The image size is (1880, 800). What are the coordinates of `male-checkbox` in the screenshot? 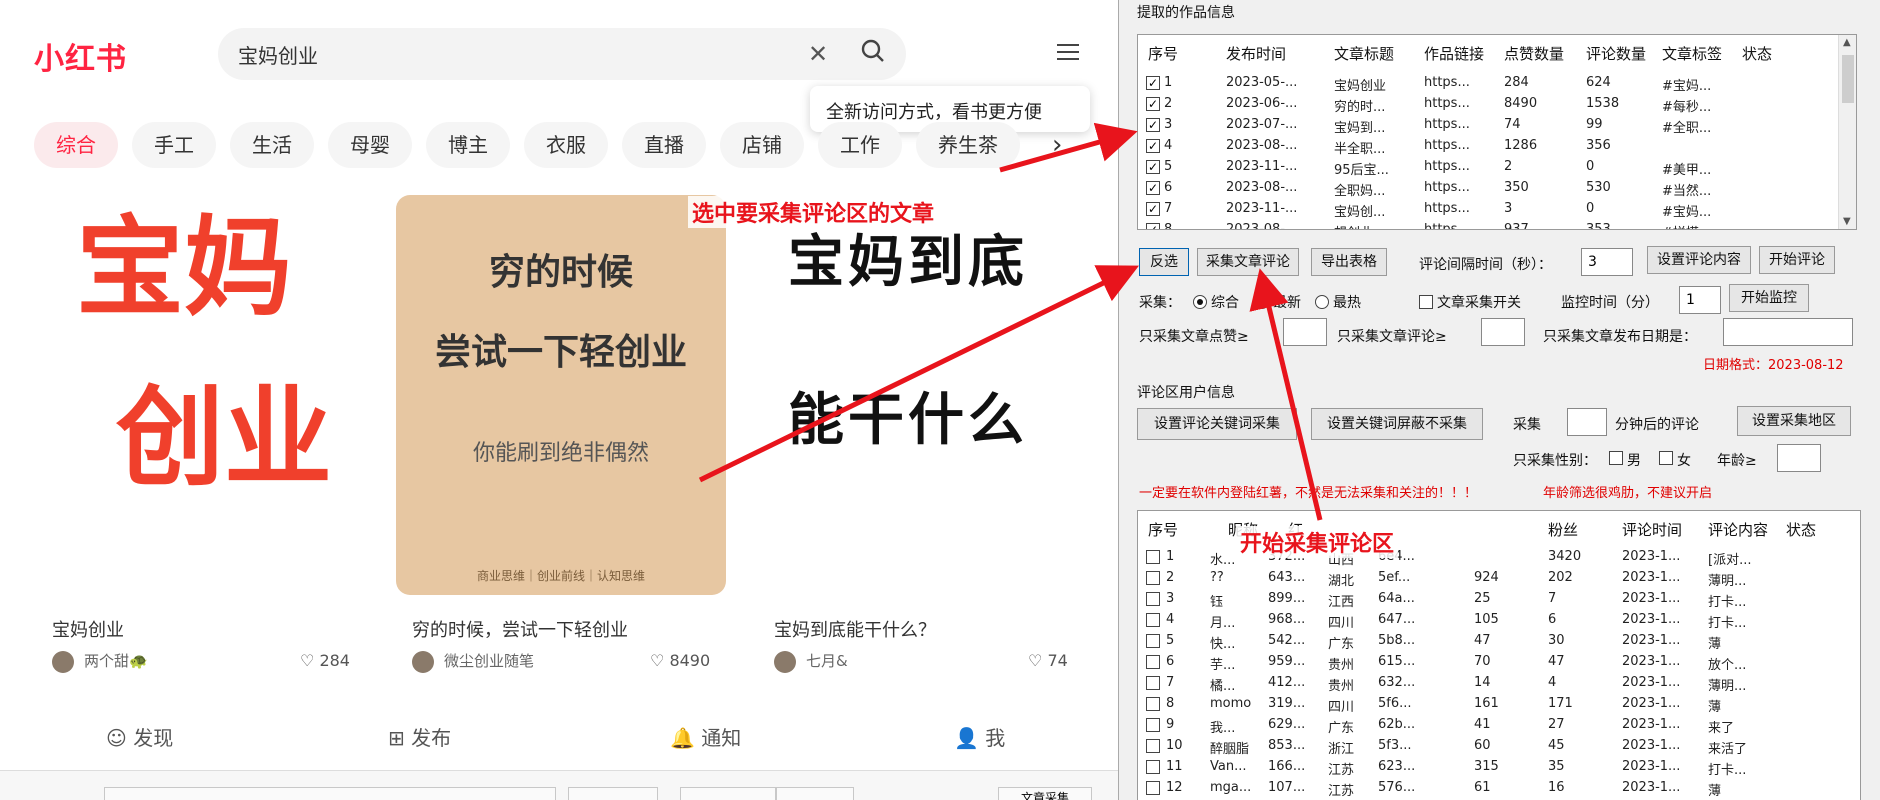 It's located at (1616, 458).